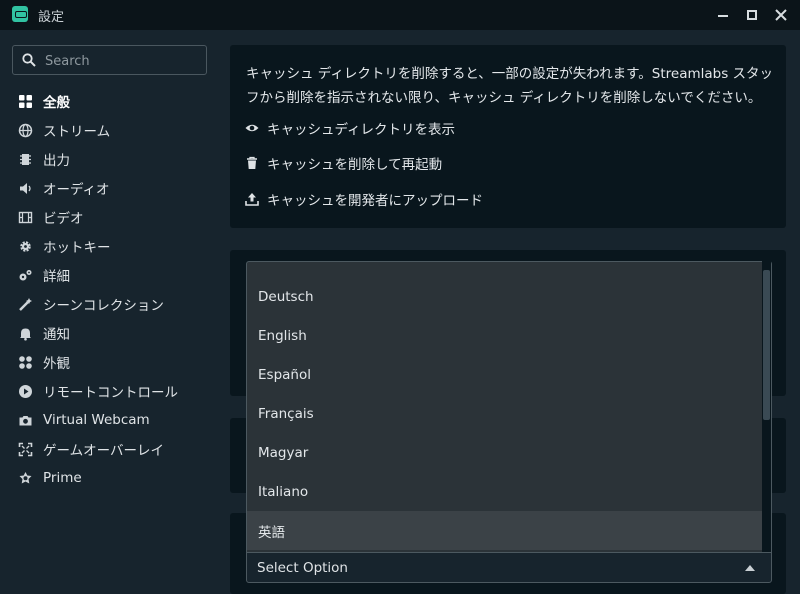 Image resolution: width=800 pixels, height=594 pixels. What do you see at coordinates (25, 334) in the screenshot?
I see `bell-icon` at bounding box center [25, 334].